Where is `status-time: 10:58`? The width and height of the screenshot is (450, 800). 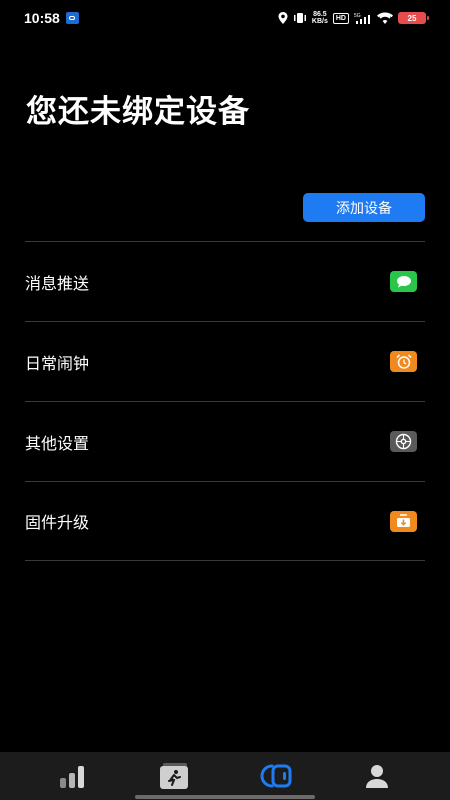
status-time: 10:58 is located at coordinates (42, 18).